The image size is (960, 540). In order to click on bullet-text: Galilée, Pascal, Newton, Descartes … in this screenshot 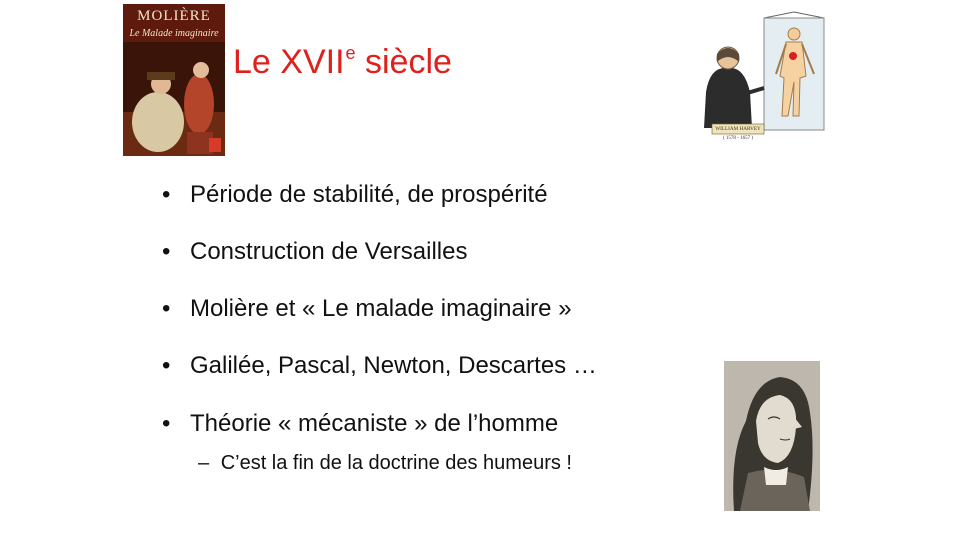, I will do `click(393, 365)`.